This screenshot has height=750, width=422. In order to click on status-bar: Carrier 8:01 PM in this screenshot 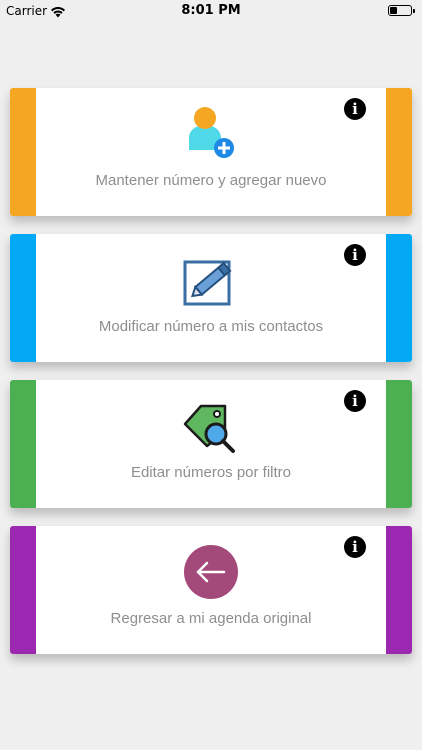, I will do `click(211, 11)`.